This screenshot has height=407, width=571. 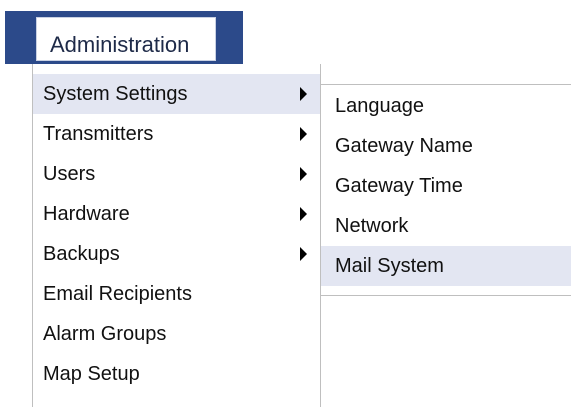 I want to click on menu-item-email-recipients: Email Recipients, so click(x=176, y=294).